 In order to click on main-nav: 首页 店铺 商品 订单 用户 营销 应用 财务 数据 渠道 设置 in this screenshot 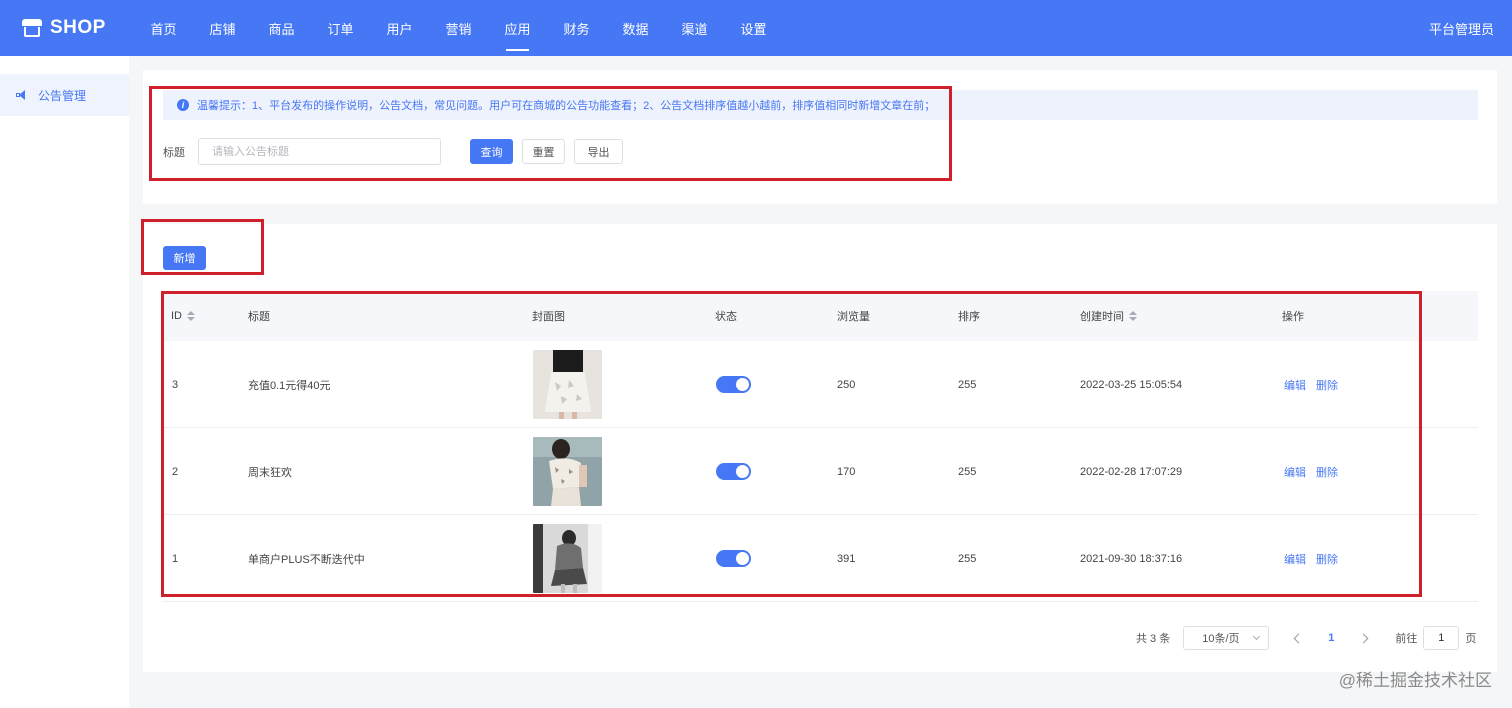, I will do `click(458, 28)`.